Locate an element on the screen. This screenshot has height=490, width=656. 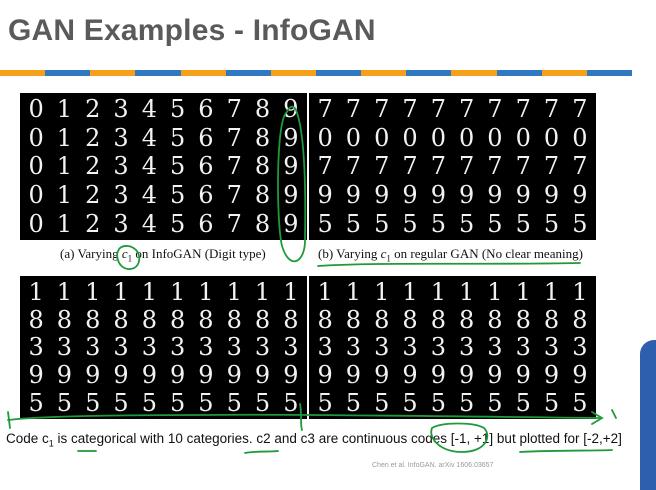
ink-ellipse-column is located at coordinates (292, 184).